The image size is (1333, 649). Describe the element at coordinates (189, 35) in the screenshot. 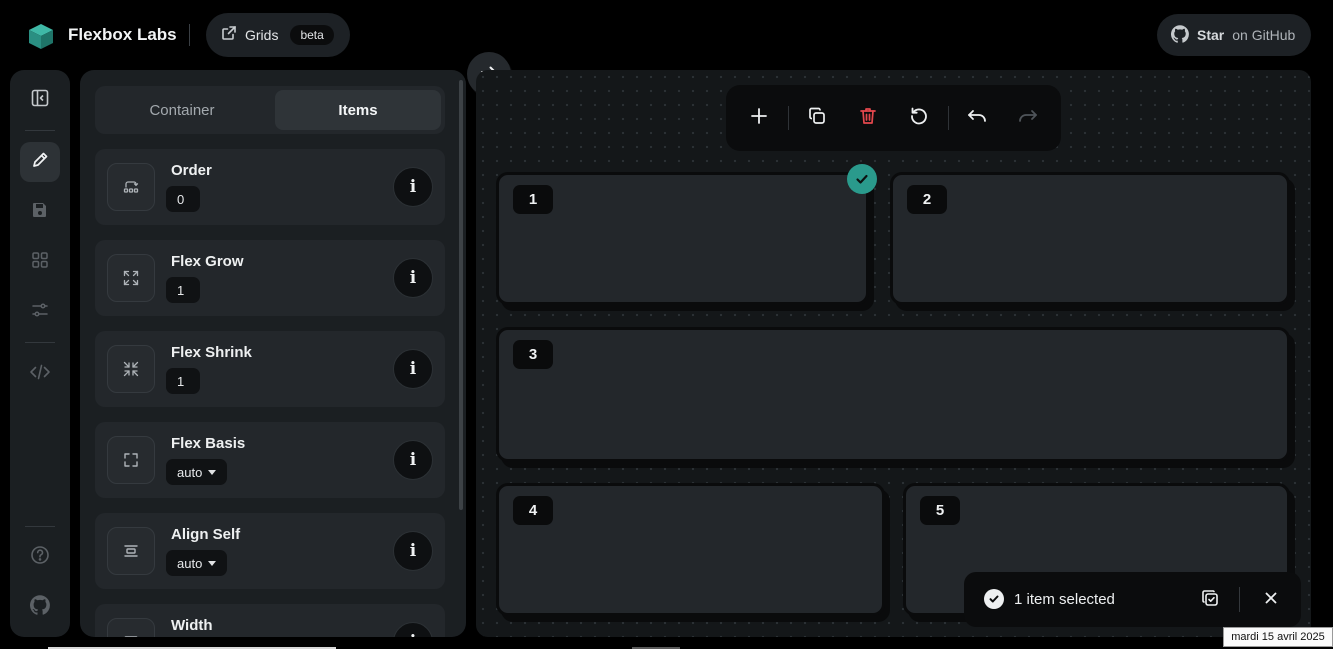

I see `divider` at that location.